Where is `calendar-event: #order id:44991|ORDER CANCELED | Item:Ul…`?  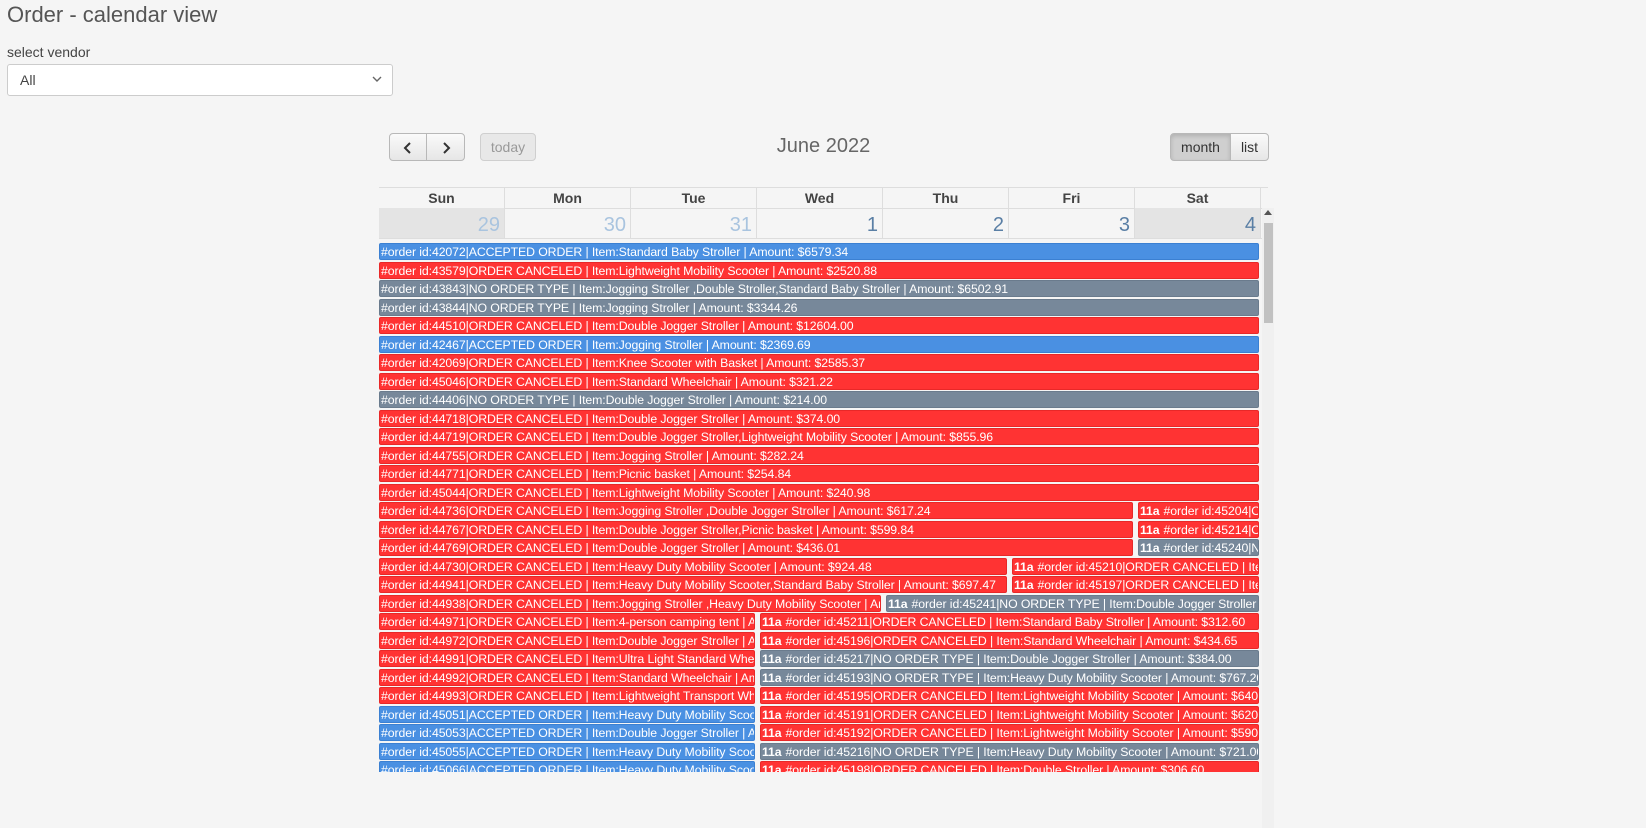 calendar-event: #order id:44991|ORDER CANCELED | Item:Ul… is located at coordinates (567, 658).